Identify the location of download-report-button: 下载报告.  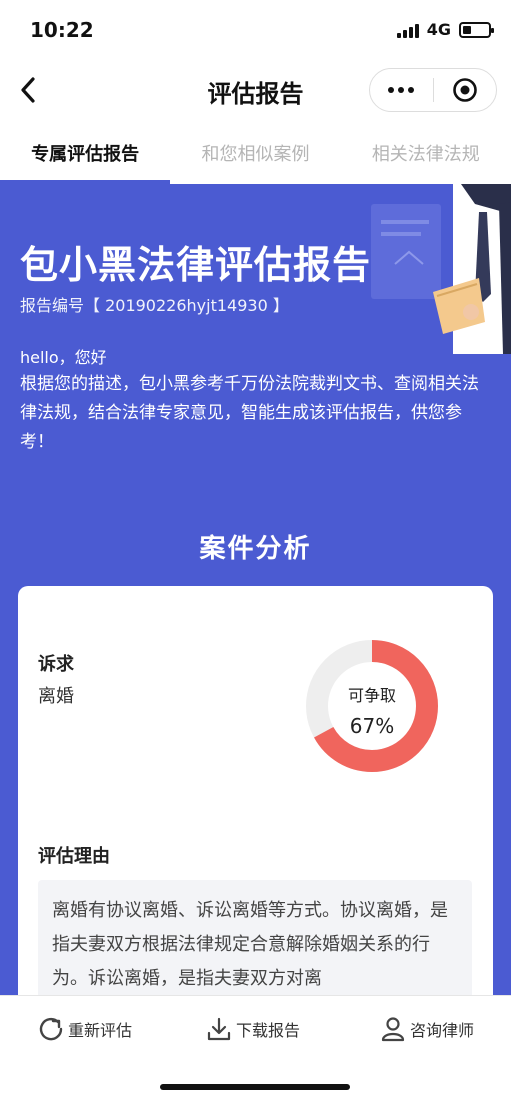
(253, 1029).